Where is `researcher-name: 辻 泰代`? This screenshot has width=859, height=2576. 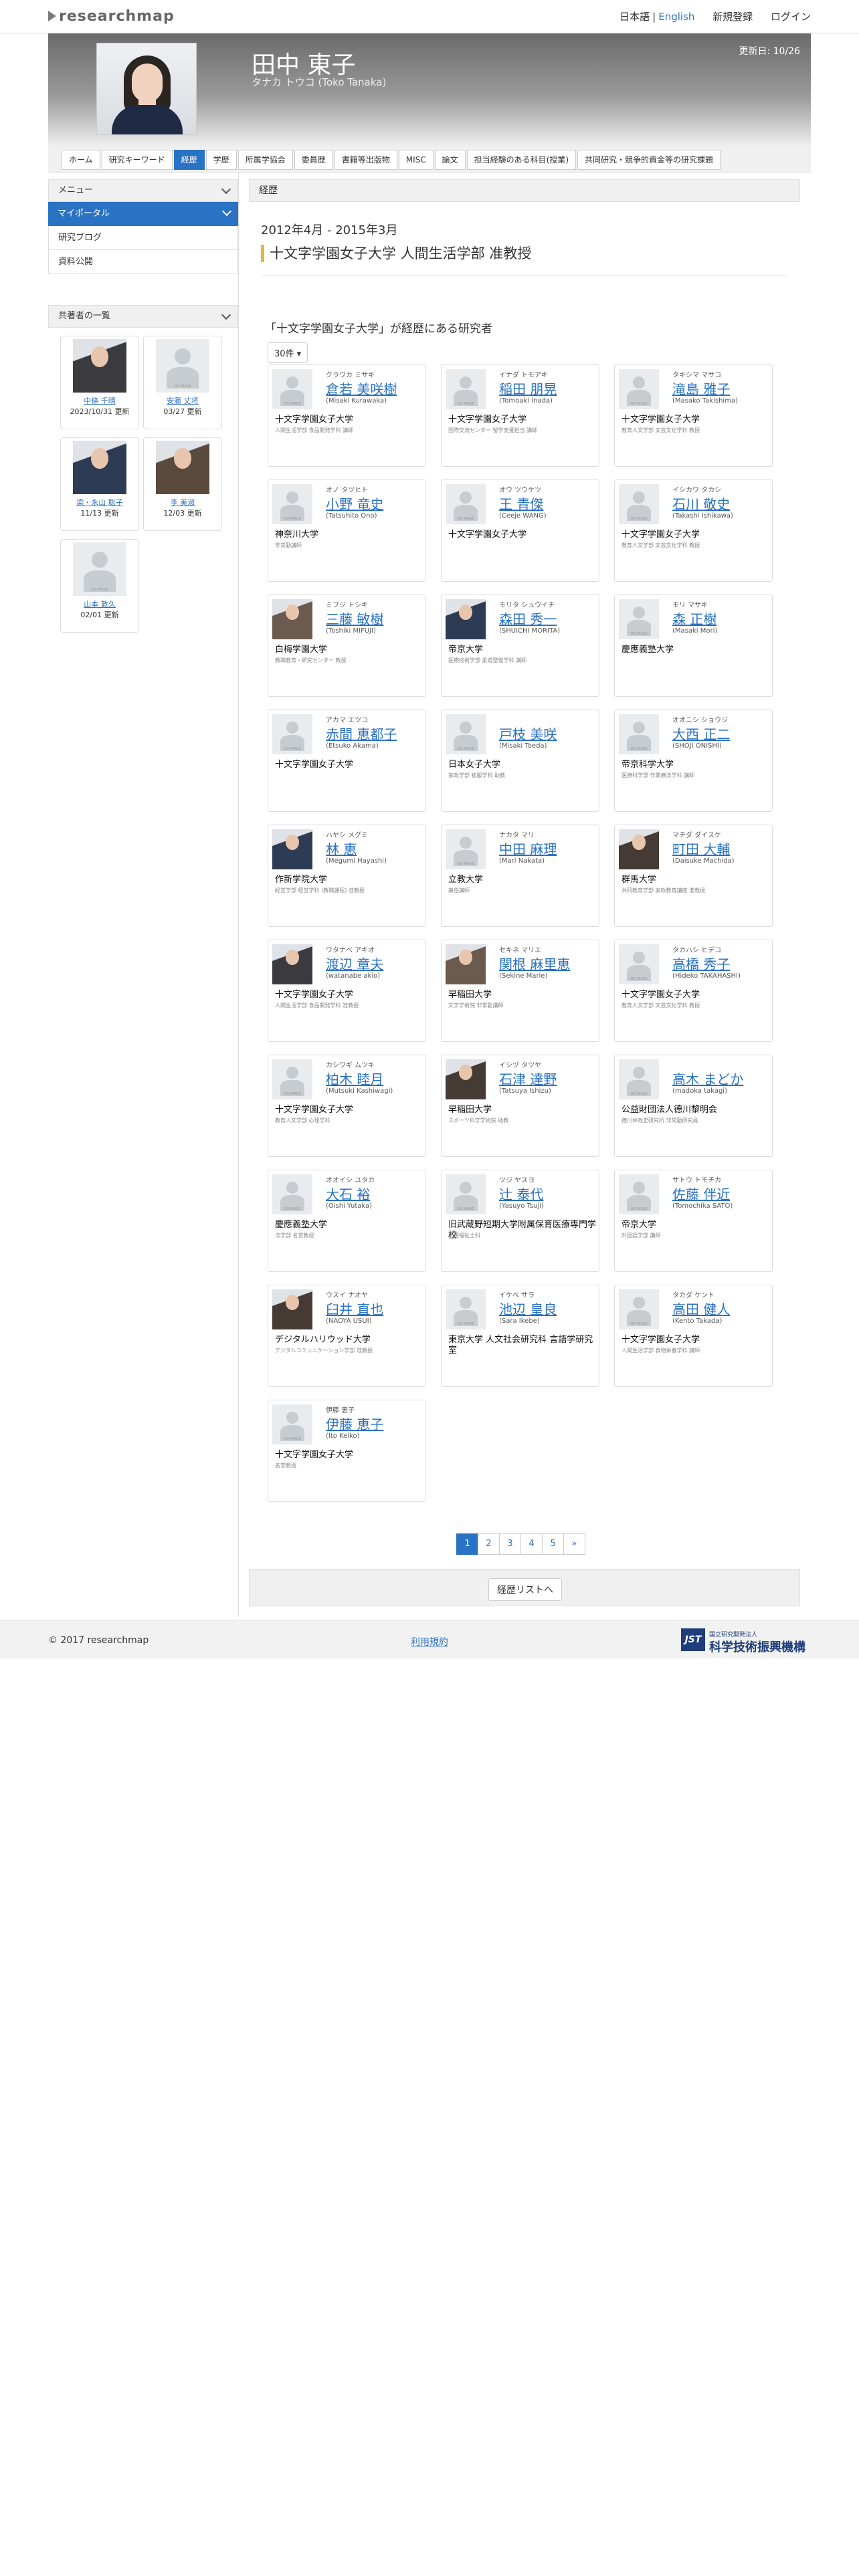 researcher-name: 辻 泰代 is located at coordinates (521, 1193).